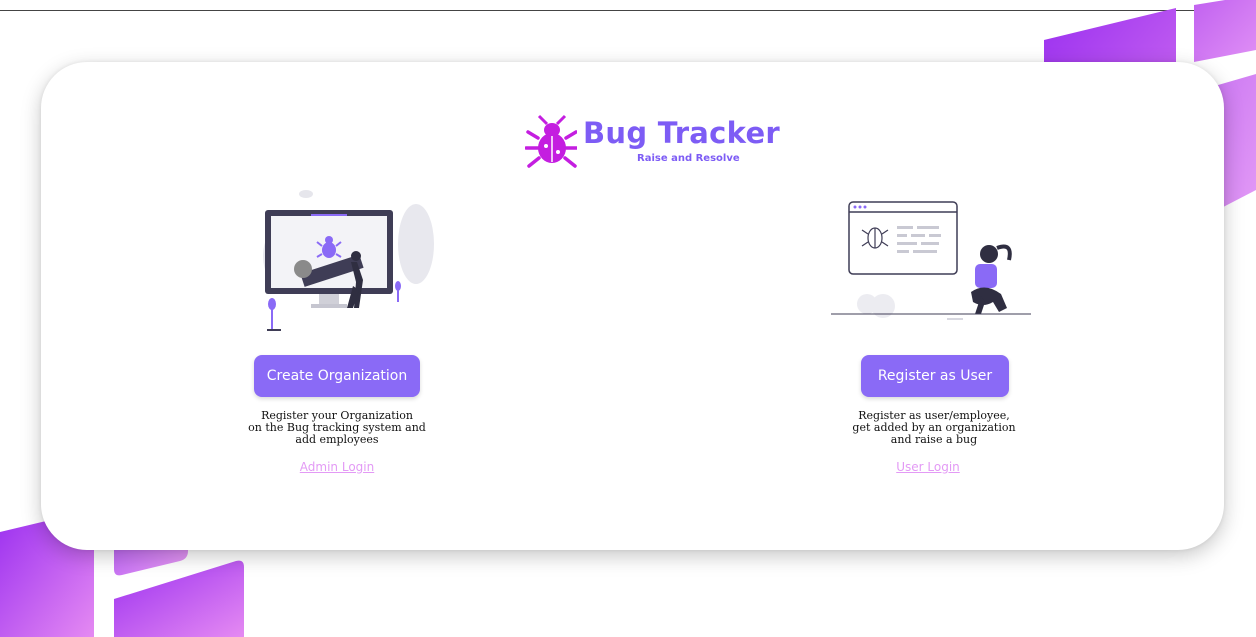  Describe the element at coordinates (688, 158) in the screenshot. I see `app-tagline: Raise and Resolve` at that location.